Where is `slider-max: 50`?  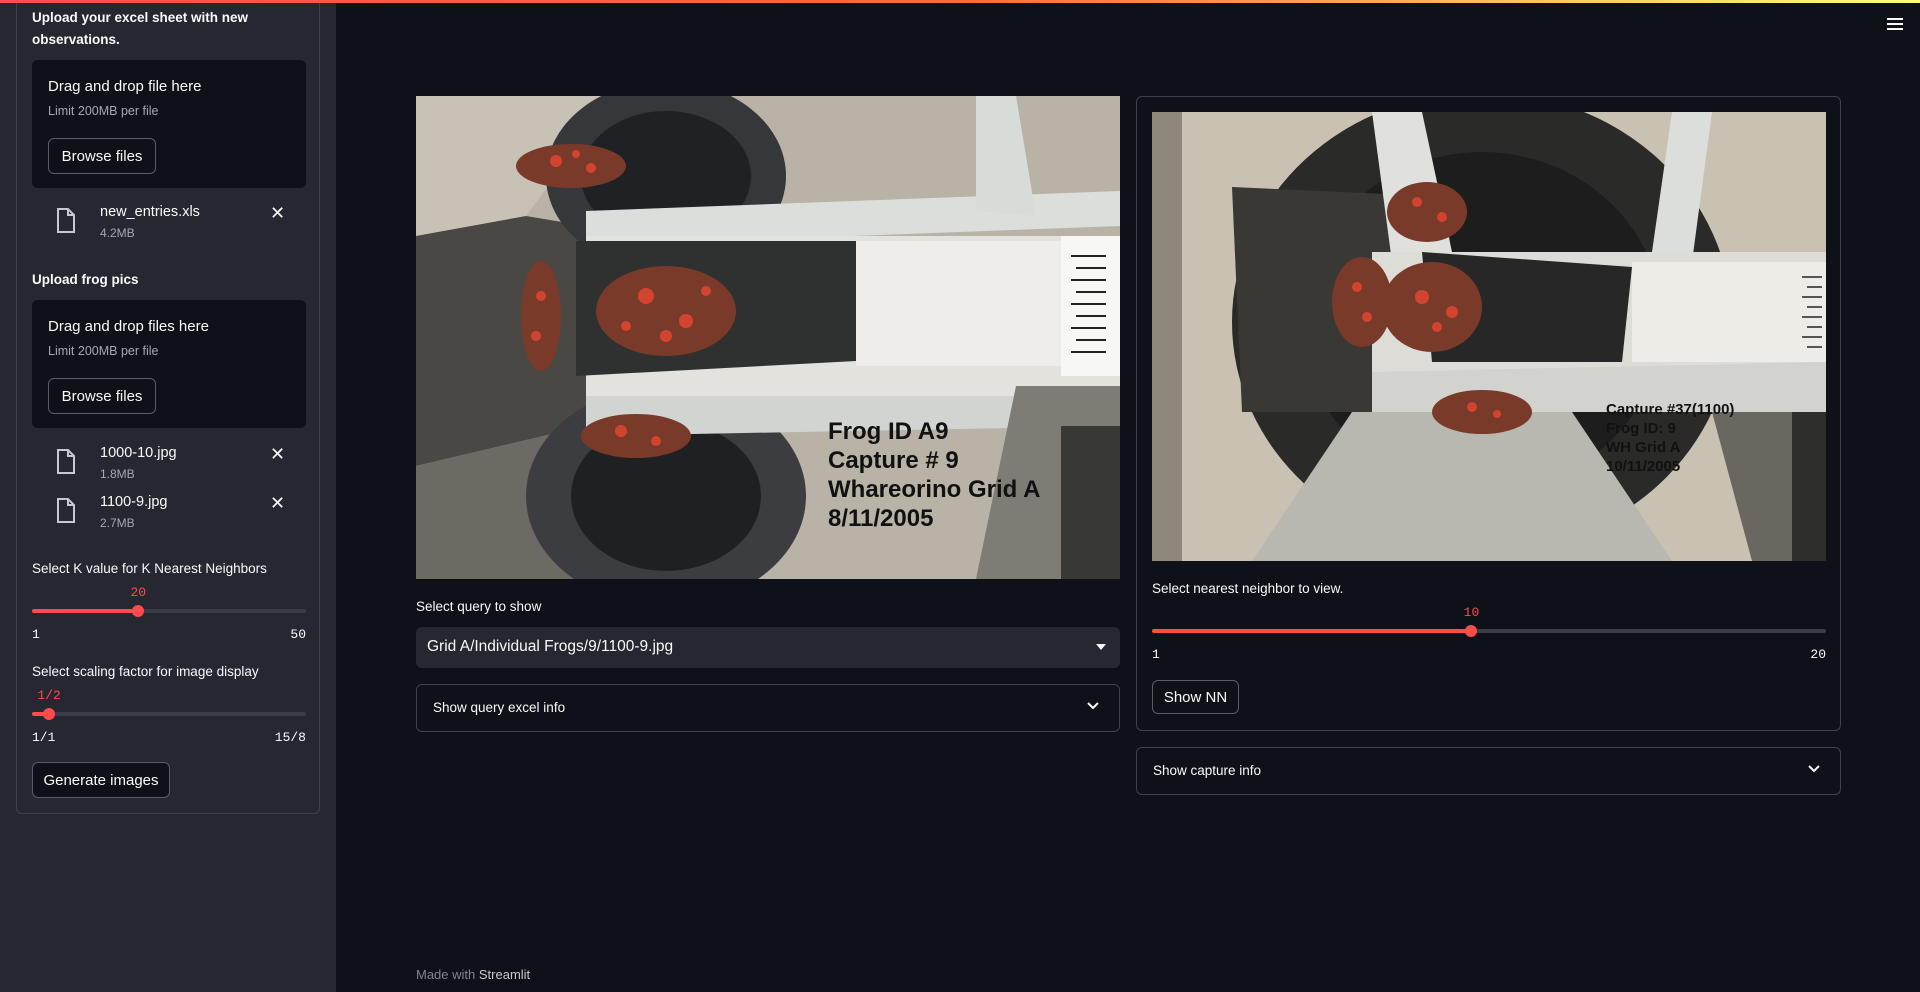
slider-max: 50 is located at coordinates (298, 634).